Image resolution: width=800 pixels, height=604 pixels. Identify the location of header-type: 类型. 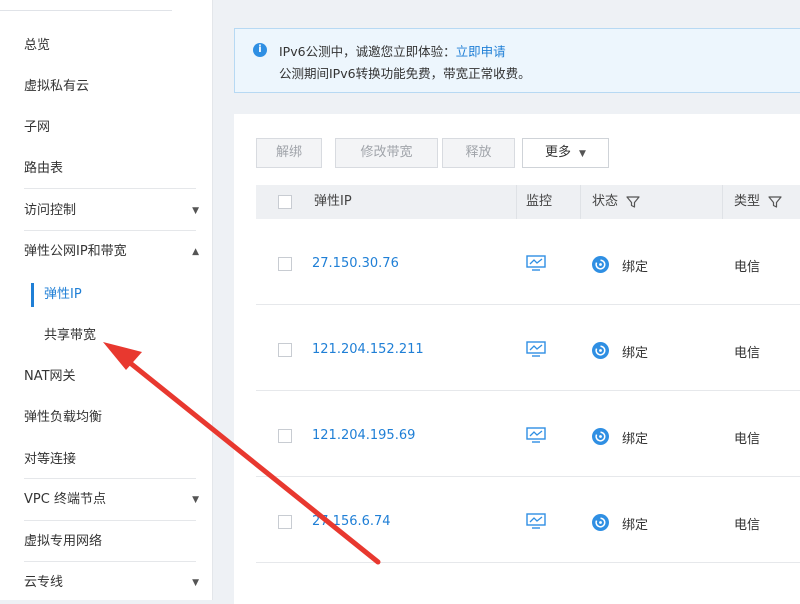
(758, 202).